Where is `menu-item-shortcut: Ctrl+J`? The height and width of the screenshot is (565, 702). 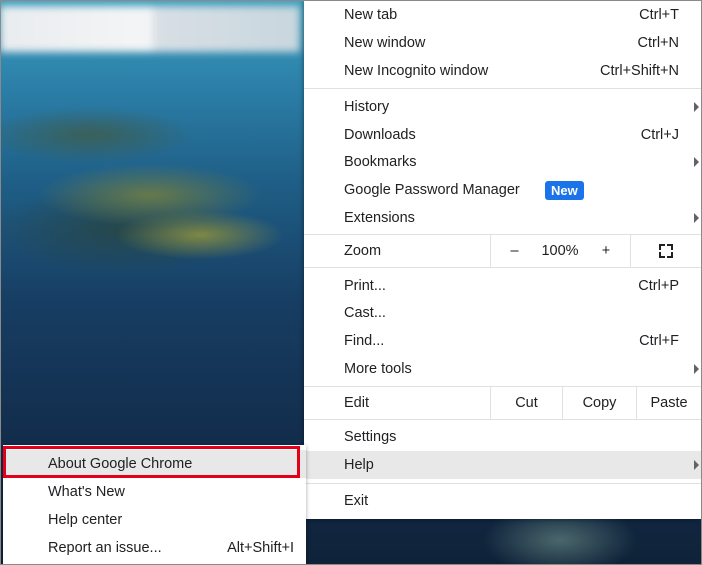
menu-item-shortcut: Ctrl+J is located at coordinates (659, 135).